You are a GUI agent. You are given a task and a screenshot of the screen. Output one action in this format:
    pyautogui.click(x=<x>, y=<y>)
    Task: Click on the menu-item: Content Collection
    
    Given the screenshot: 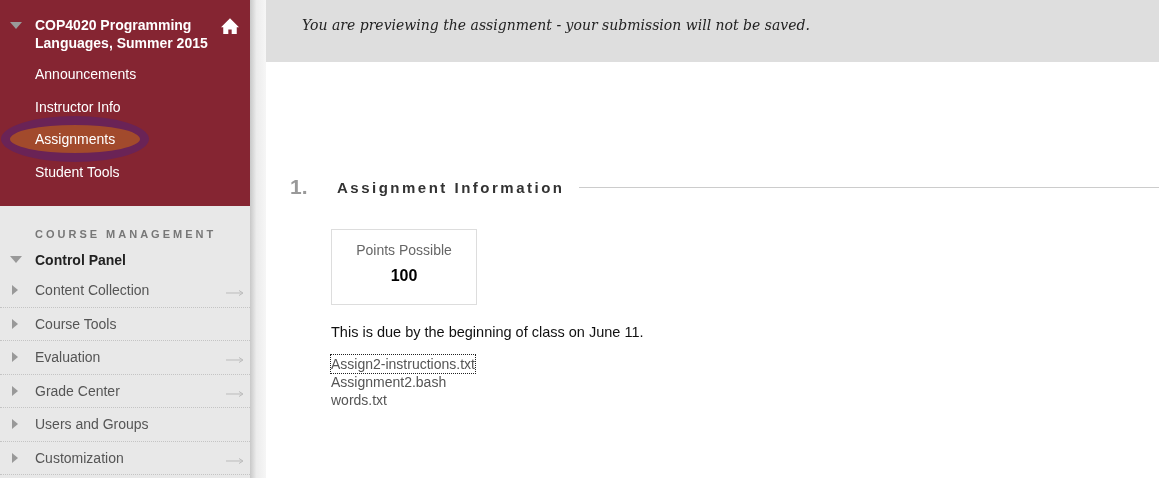 What is the action you would take?
    pyautogui.click(x=130, y=290)
    